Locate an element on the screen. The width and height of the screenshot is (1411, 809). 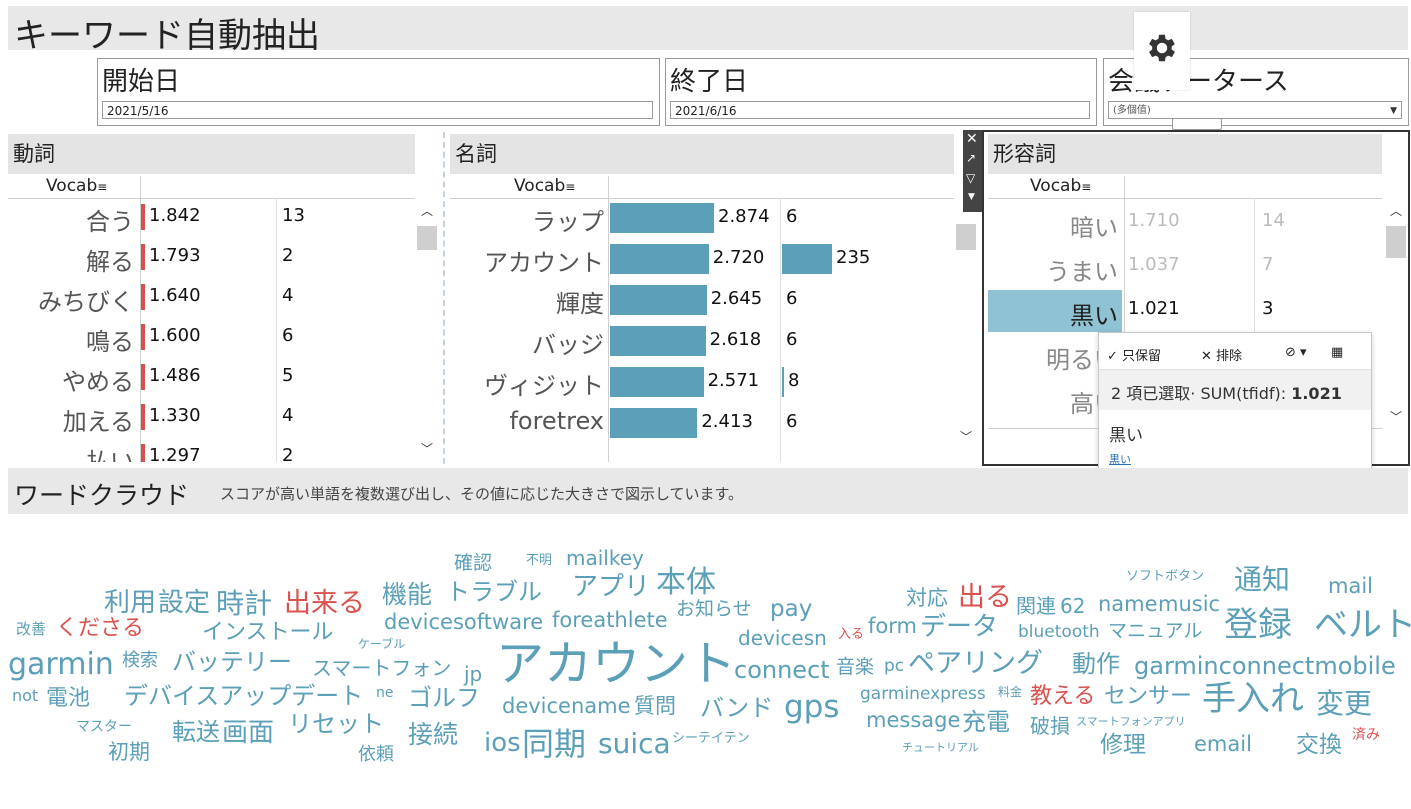
keep-only-button: ✓ 只保留 is located at coordinates (1134, 354).